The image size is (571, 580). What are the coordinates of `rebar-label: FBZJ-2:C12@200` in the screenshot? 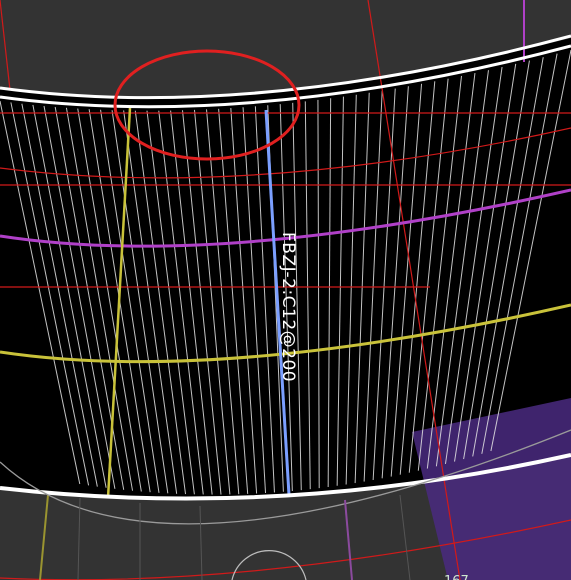 It's located at (288, 307).